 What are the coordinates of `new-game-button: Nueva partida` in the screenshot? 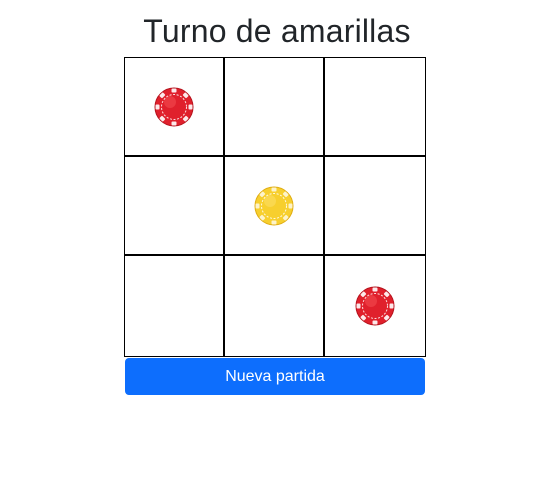 It's located at (275, 376).